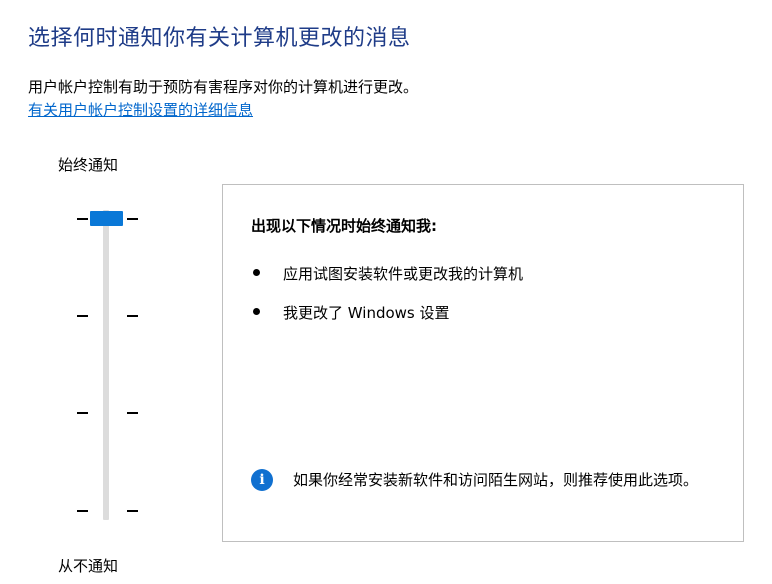 The height and width of the screenshot is (584, 772). I want to click on page-description: 用户帐户控制有助于预防有害程序对你的计算机进行更改。, so click(223, 87).